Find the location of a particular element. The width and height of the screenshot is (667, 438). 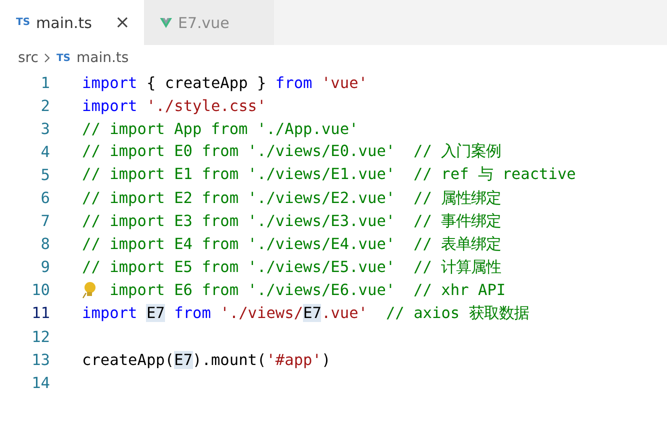

lightbulb-icon is located at coordinates (89, 290).